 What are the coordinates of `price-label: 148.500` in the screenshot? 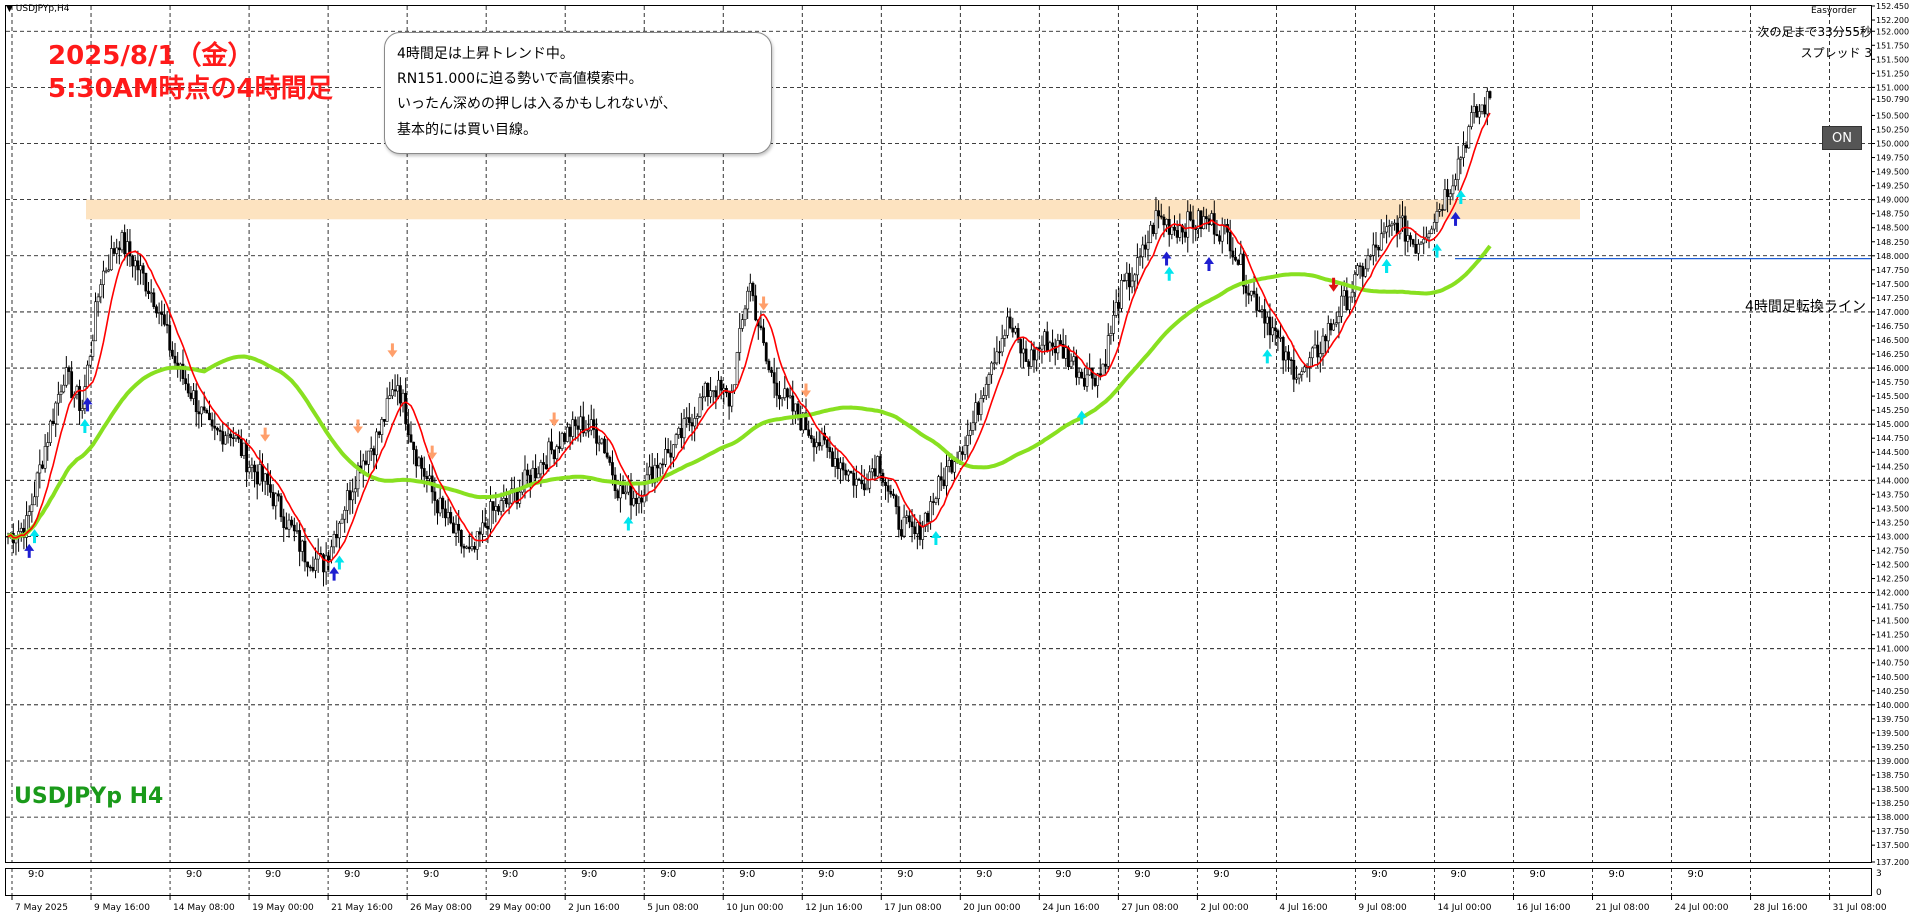 It's located at (1892, 228).